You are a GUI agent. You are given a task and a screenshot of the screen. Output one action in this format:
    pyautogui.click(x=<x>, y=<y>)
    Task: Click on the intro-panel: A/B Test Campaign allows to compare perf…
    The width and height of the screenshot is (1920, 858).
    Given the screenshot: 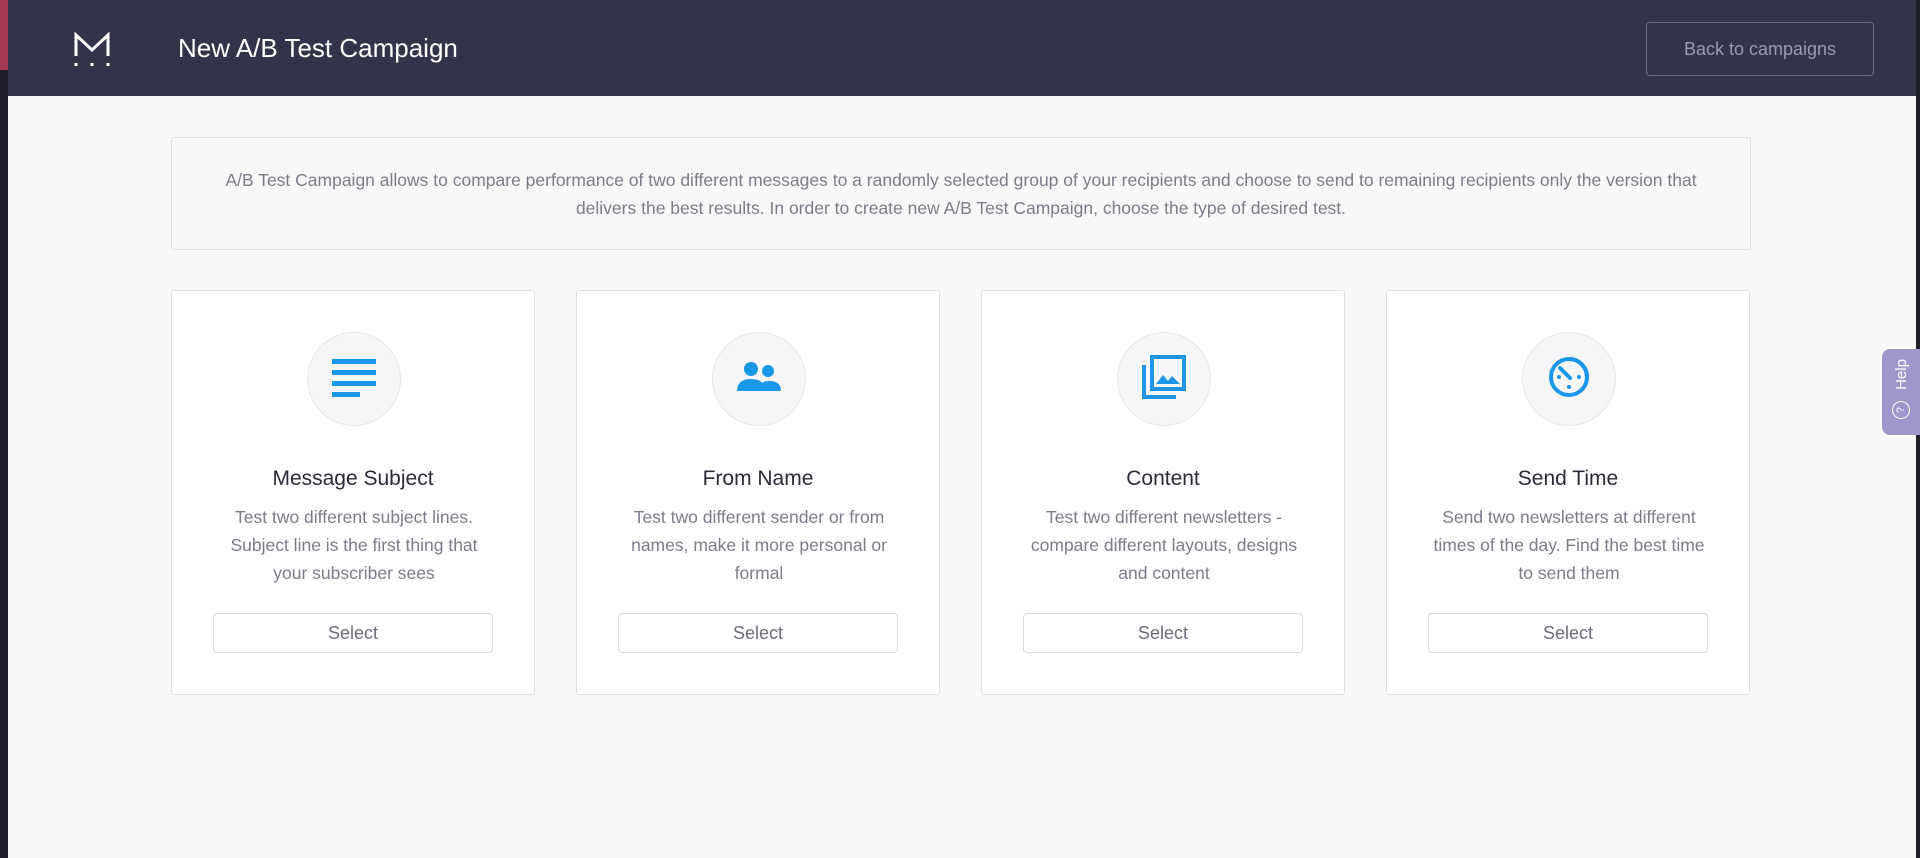 What is the action you would take?
    pyautogui.click(x=961, y=193)
    